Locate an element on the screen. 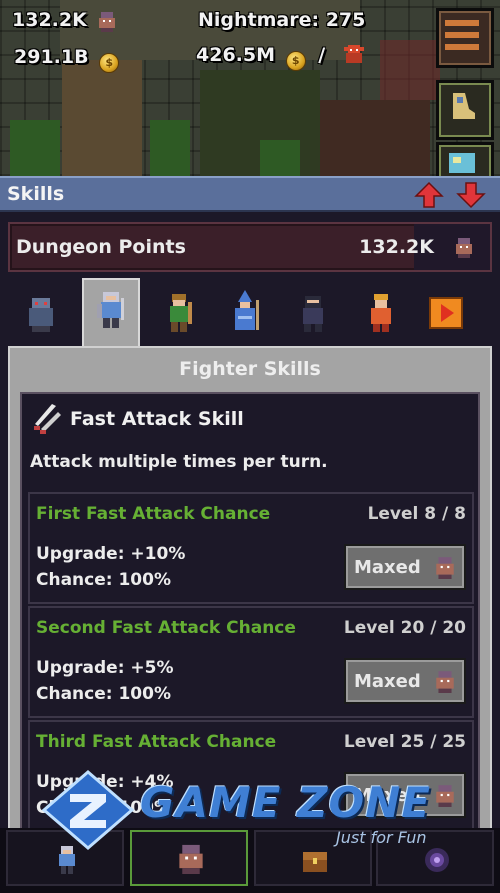 The image size is (500, 893). dungeon-points-value: 132.2K is located at coordinates (49, 20).